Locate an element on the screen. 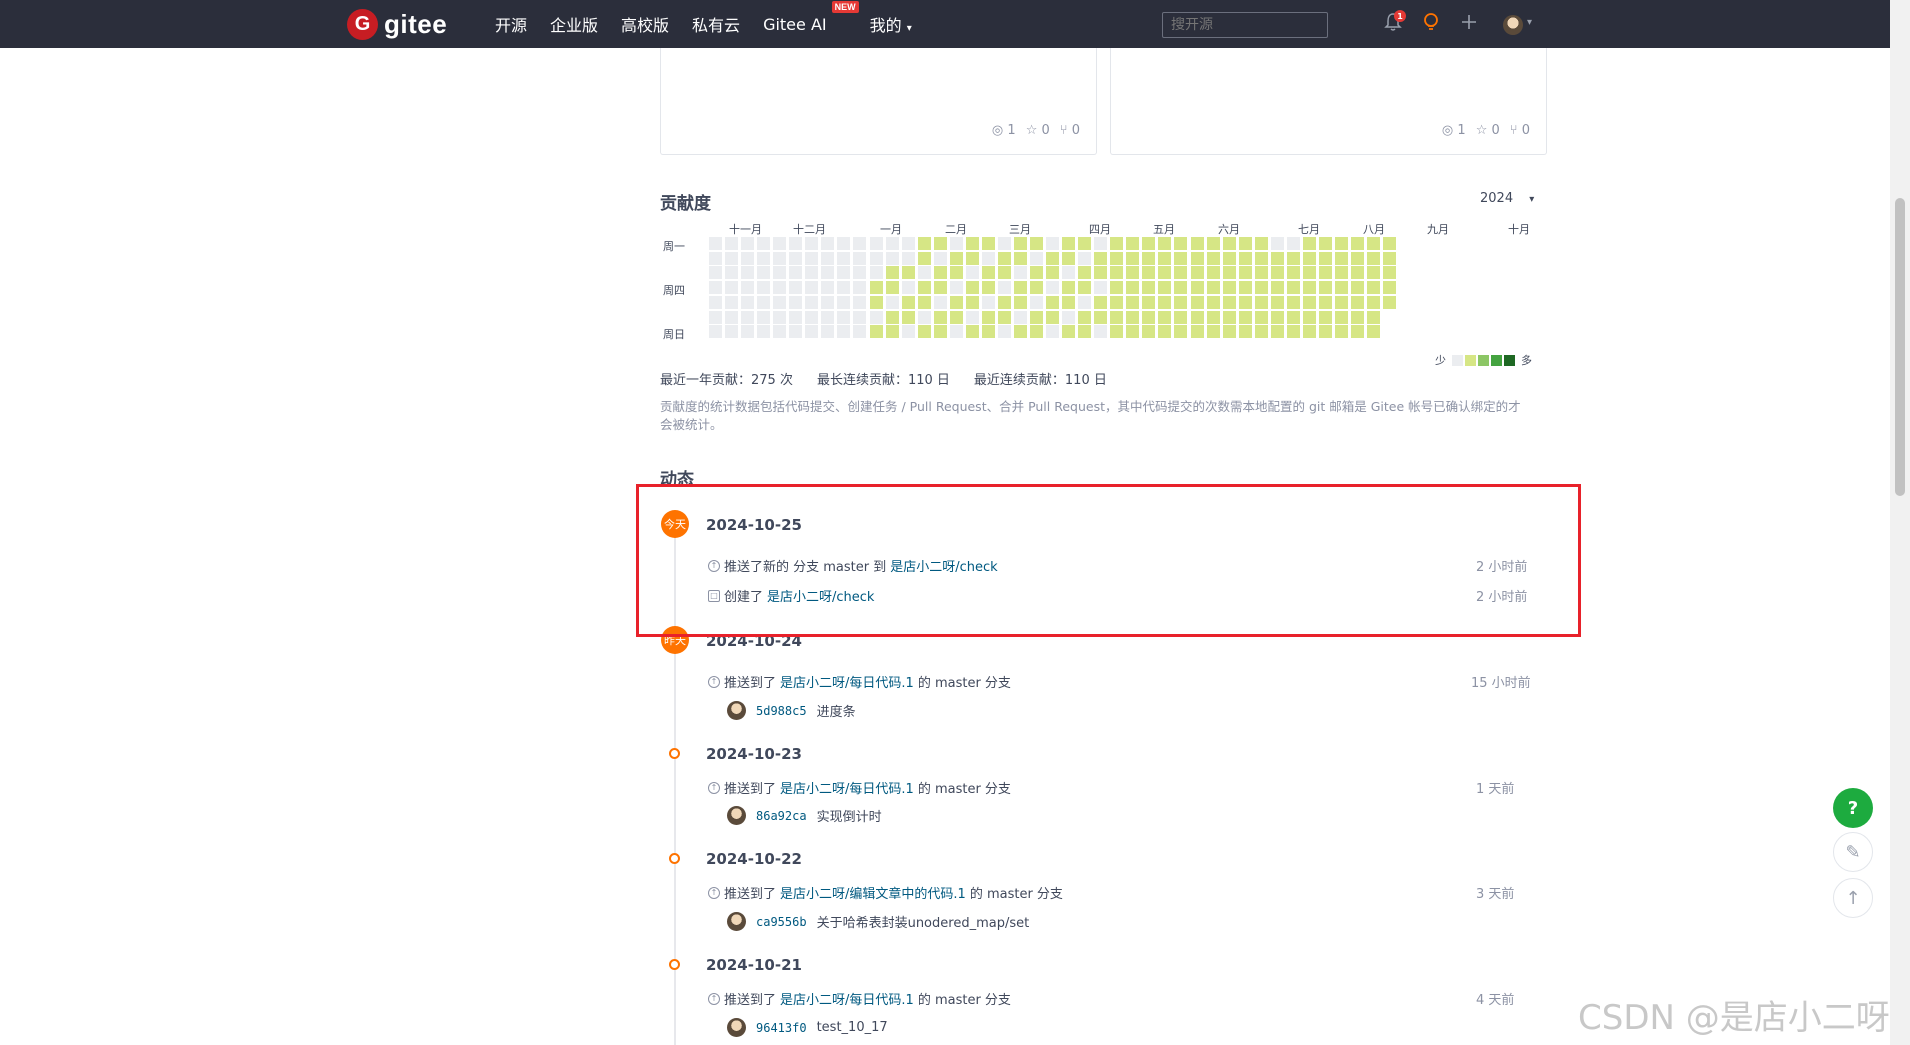 Image resolution: width=1910 pixels, height=1045 pixels. scrollbar-thumb is located at coordinates (1900, 347).